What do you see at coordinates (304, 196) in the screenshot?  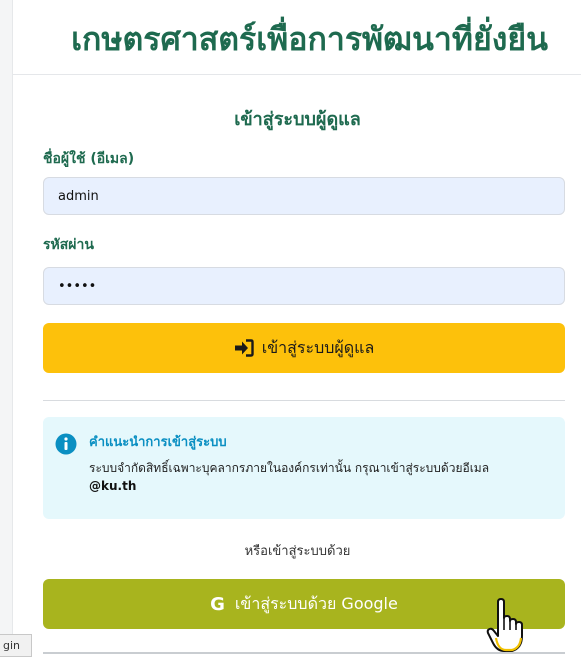 I see `username-input` at bounding box center [304, 196].